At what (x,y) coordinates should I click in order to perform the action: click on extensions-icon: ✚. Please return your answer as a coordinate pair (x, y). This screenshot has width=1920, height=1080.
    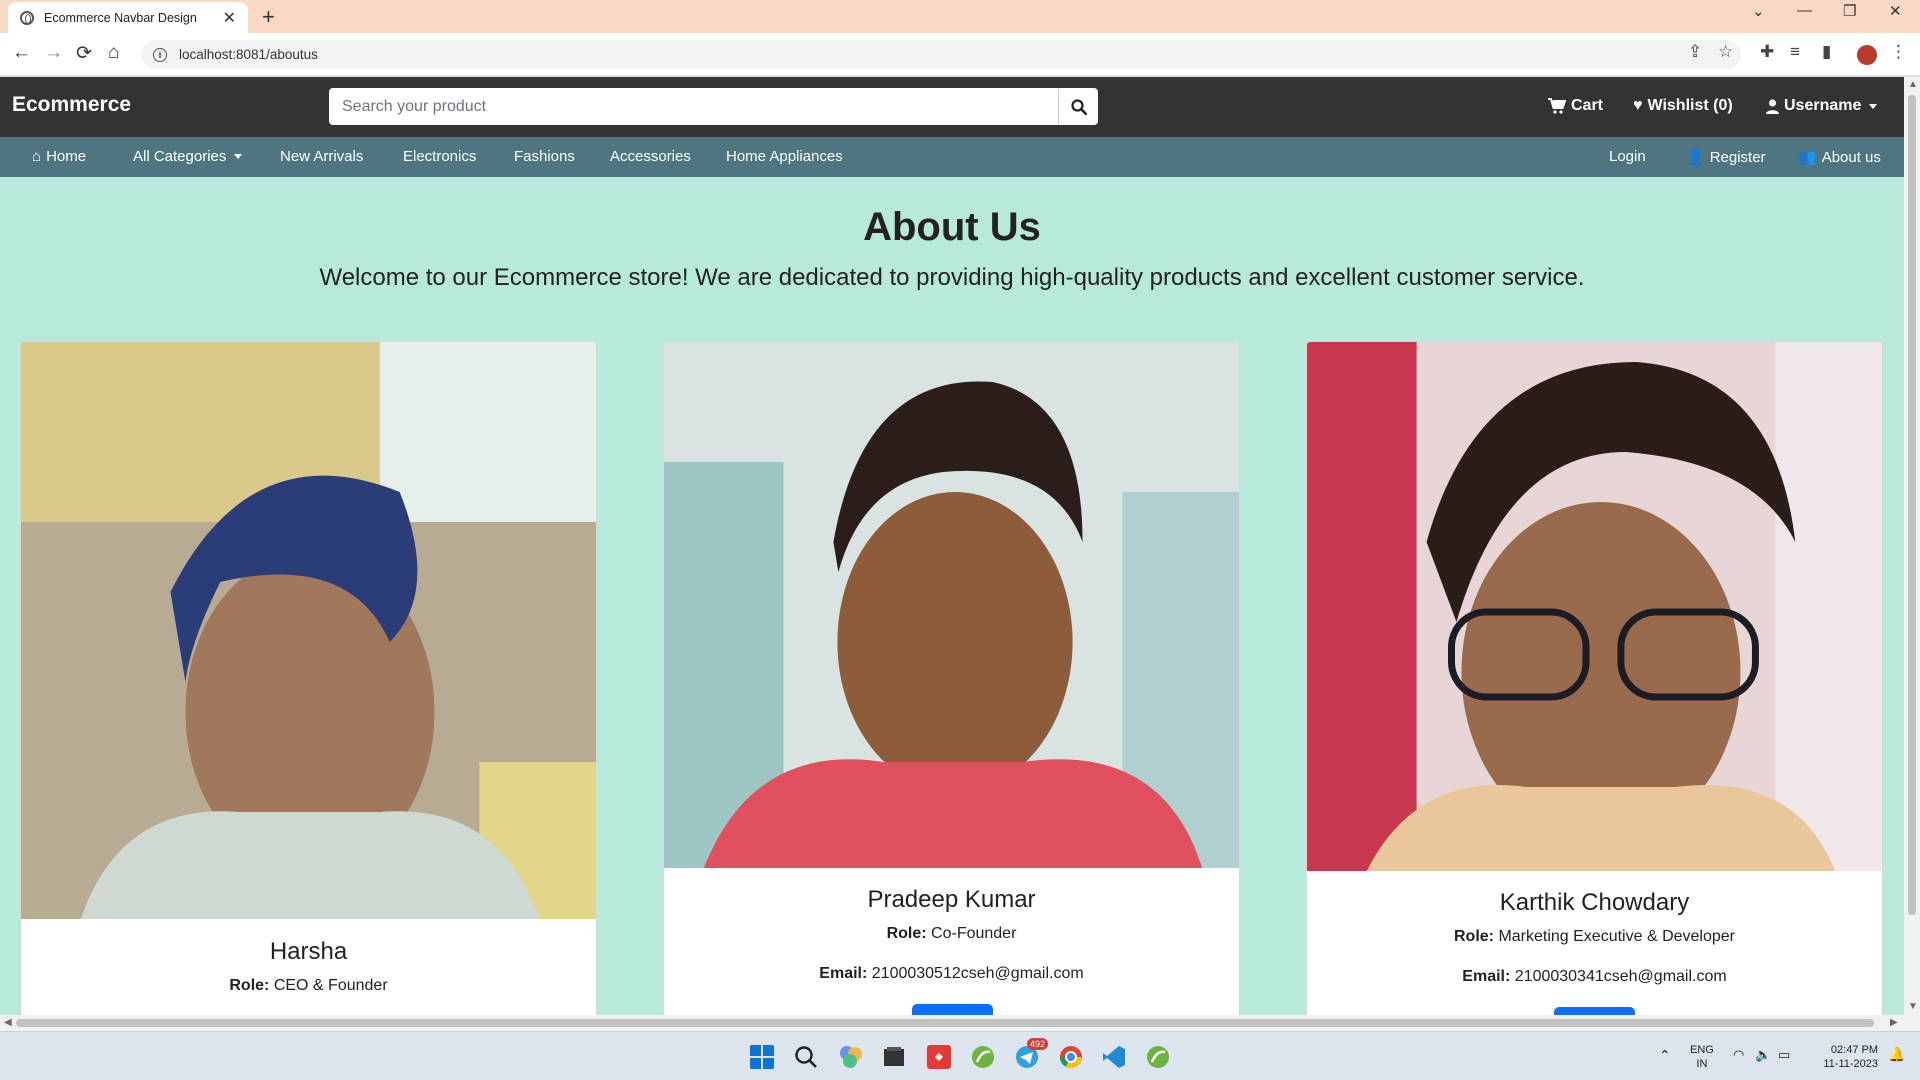
    Looking at the image, I should click on (1767, 52).